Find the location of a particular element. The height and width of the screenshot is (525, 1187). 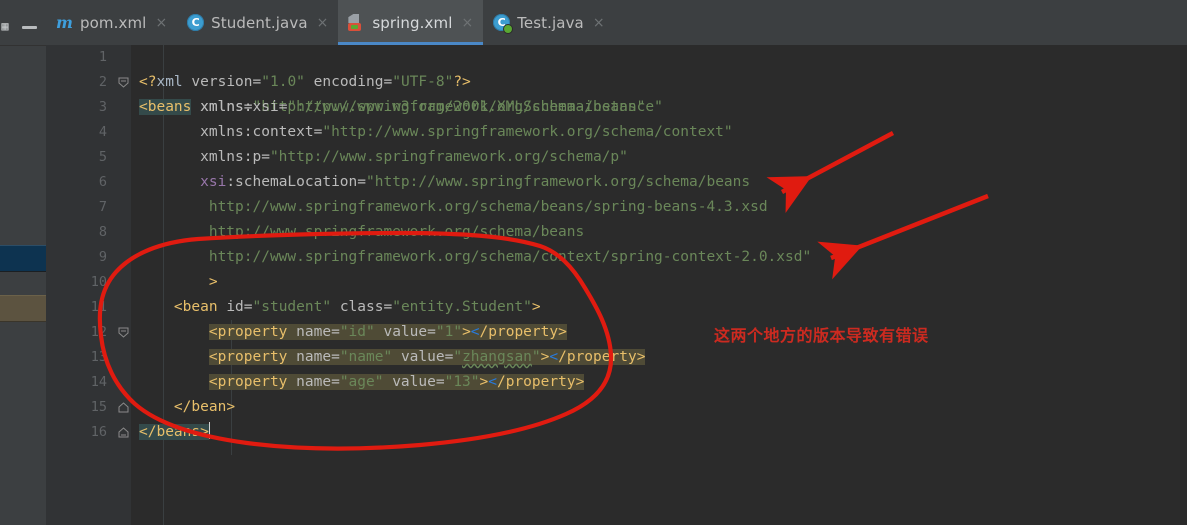

token-attr: id is located at coordinates (235, 307).